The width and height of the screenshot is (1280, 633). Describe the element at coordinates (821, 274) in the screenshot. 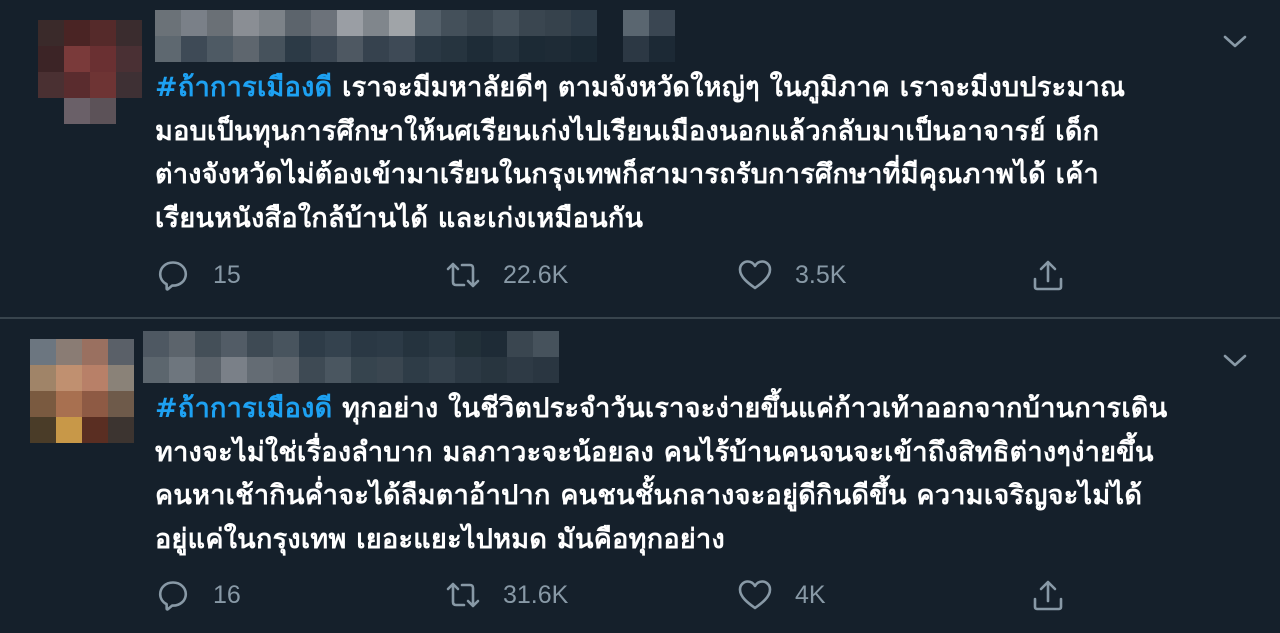

I see `like-count: 3.5K` at that location.